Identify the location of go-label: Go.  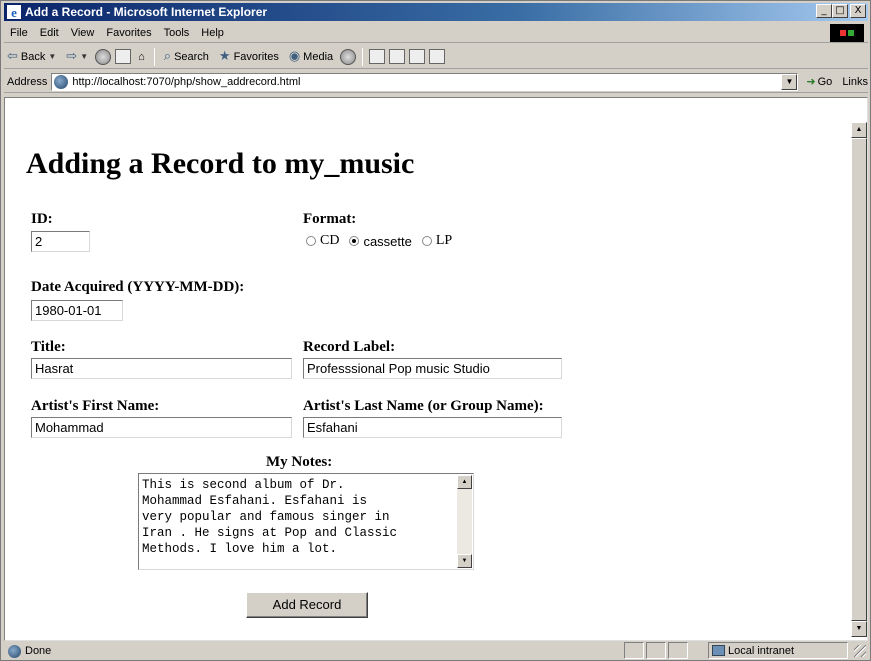
(825, 81).